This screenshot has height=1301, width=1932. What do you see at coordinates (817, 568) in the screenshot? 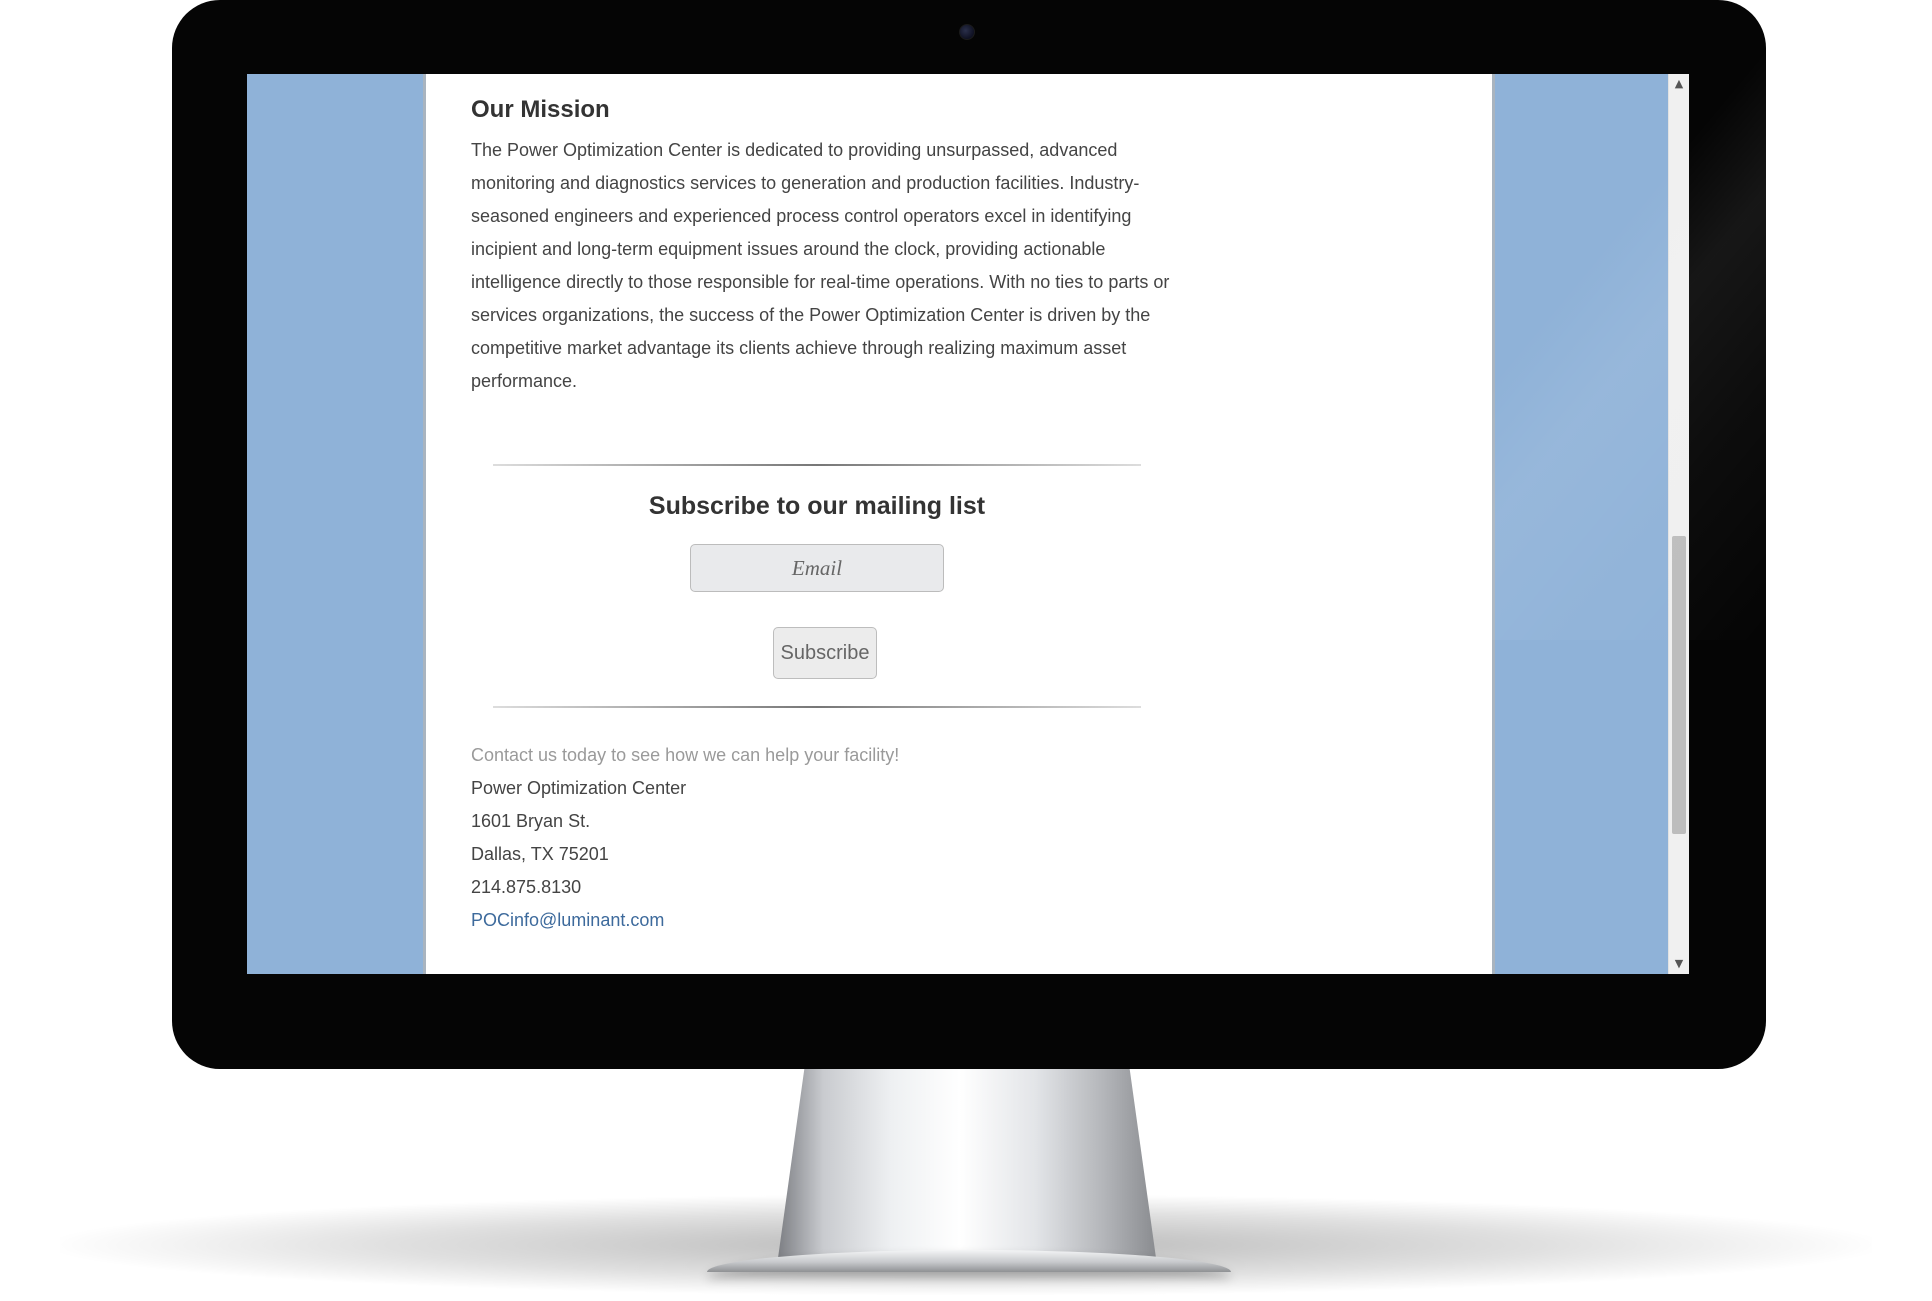
I see `email-input` at bounding box center [817, 568].